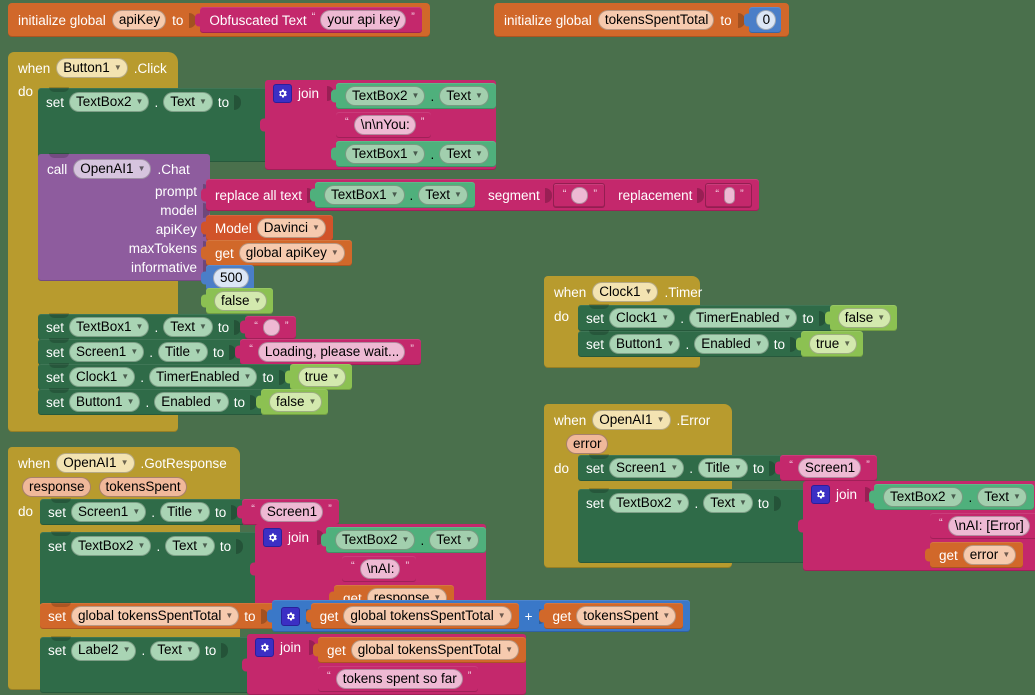 Image resolution: width=1035 pixels, height=695 pixels. What do you see at coordinates (112, 169) in the screenshot?
I see `call-component-dropdown: OpenAI1` at bounding box center [112, 169].